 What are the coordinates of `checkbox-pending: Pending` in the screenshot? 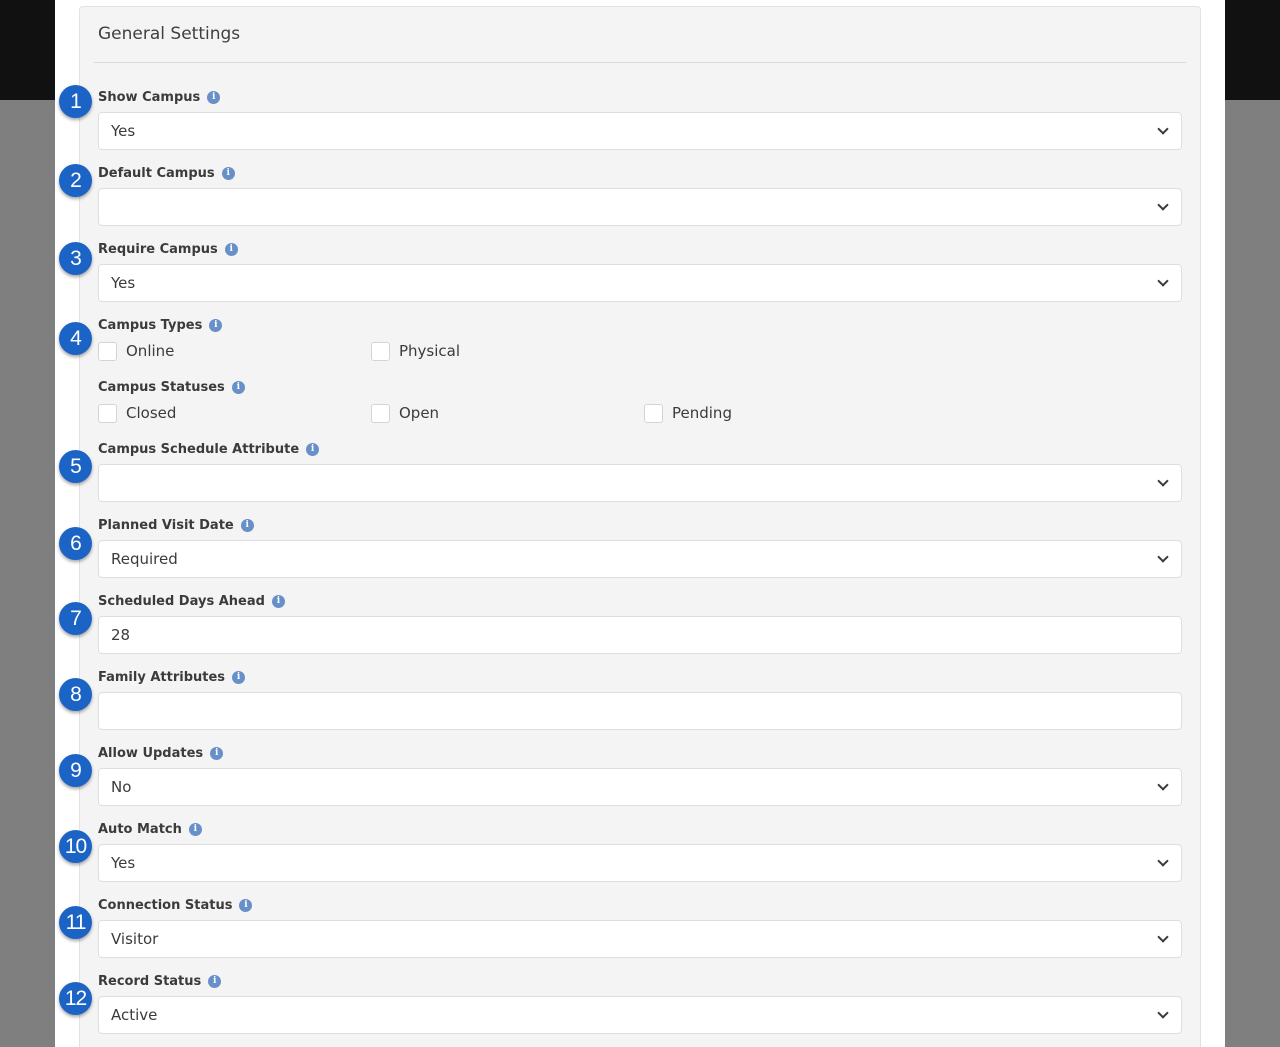 It's located at (780, 413).